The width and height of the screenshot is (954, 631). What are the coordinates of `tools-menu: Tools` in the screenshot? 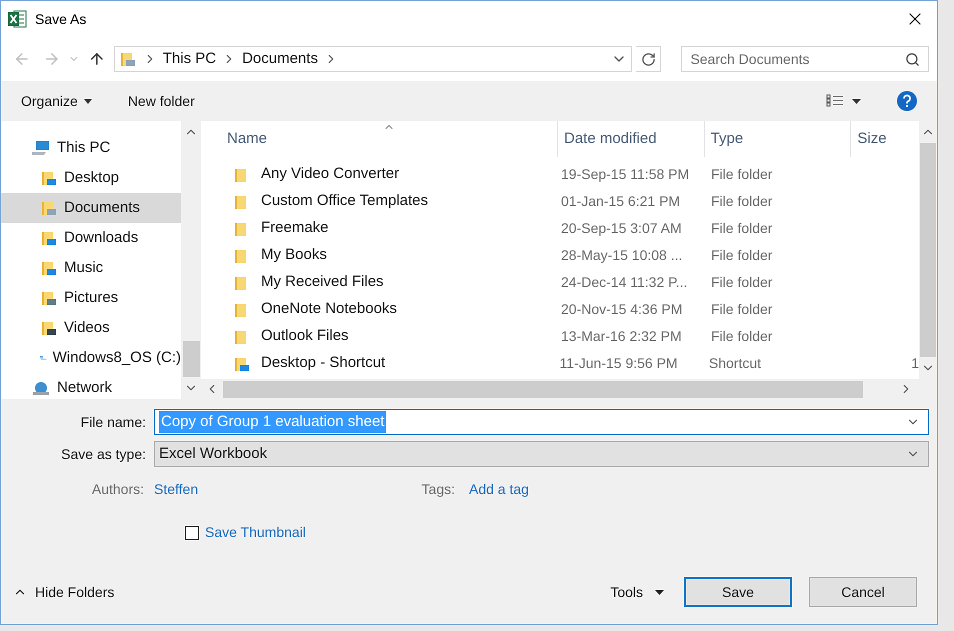 It's located at (637, 592).